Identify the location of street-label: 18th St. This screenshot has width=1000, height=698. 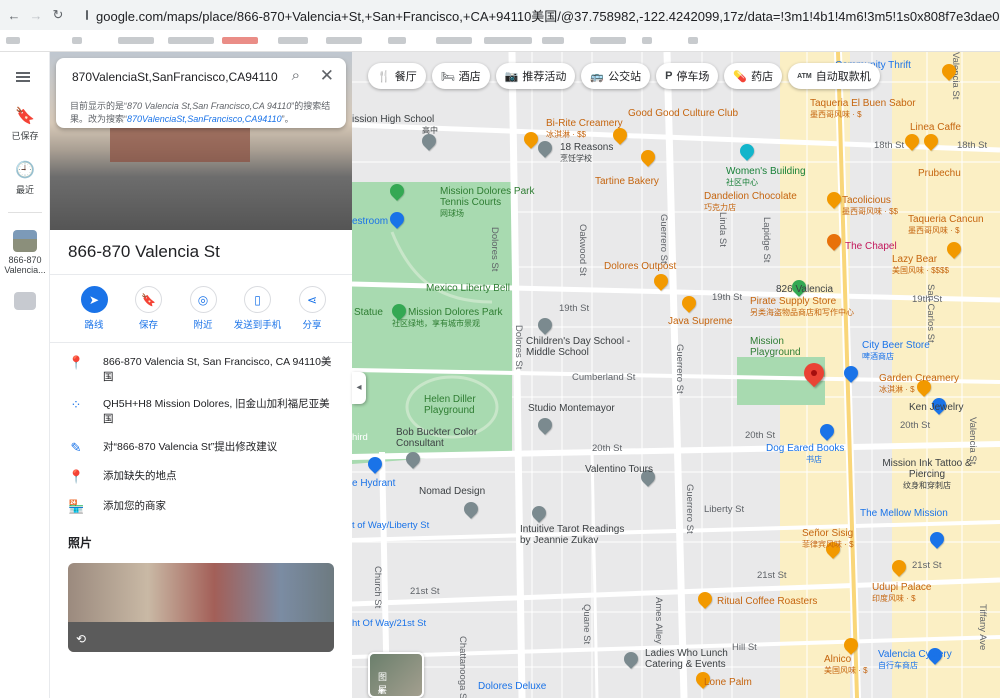
(889, 145).